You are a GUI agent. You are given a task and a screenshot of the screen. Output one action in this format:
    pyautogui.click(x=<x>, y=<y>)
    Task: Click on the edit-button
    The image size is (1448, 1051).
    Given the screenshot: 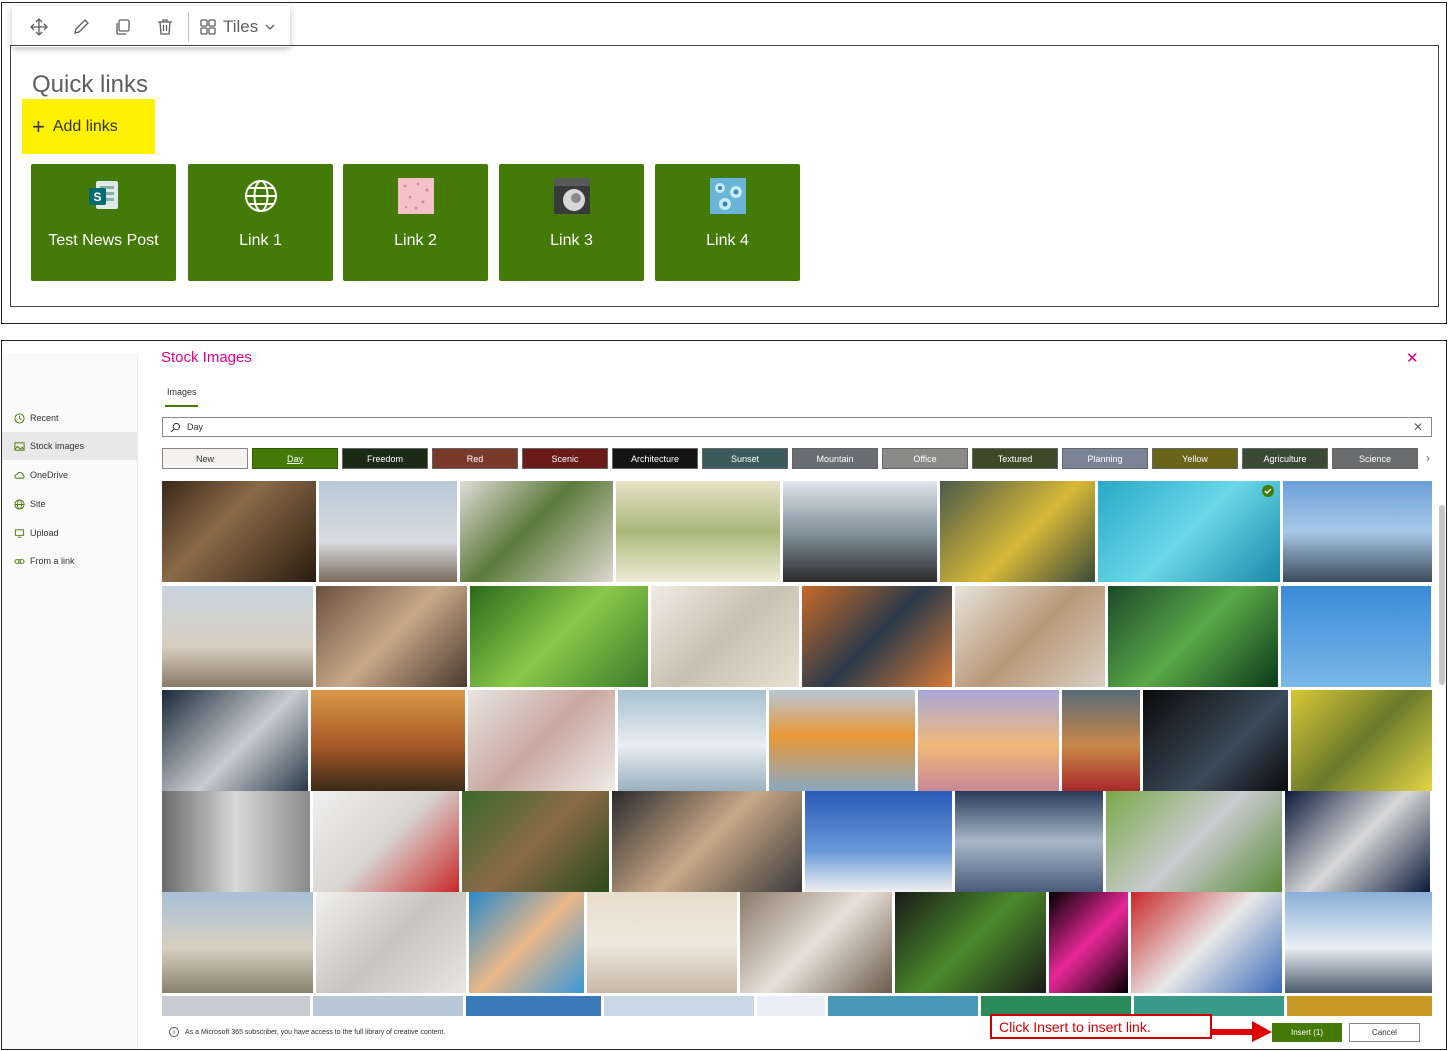 What is the action you would take?
    pyautogui.click(x=81, y=26)
    